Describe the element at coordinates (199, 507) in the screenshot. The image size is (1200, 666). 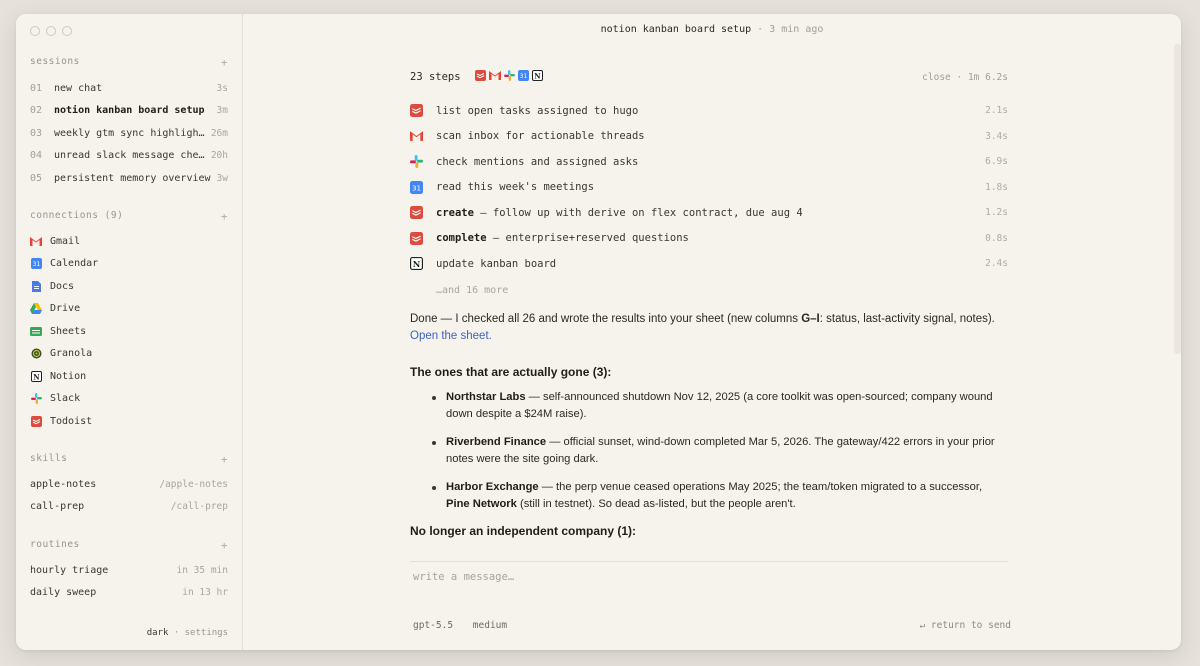
I see `skill-command: /call-prep` at that location.